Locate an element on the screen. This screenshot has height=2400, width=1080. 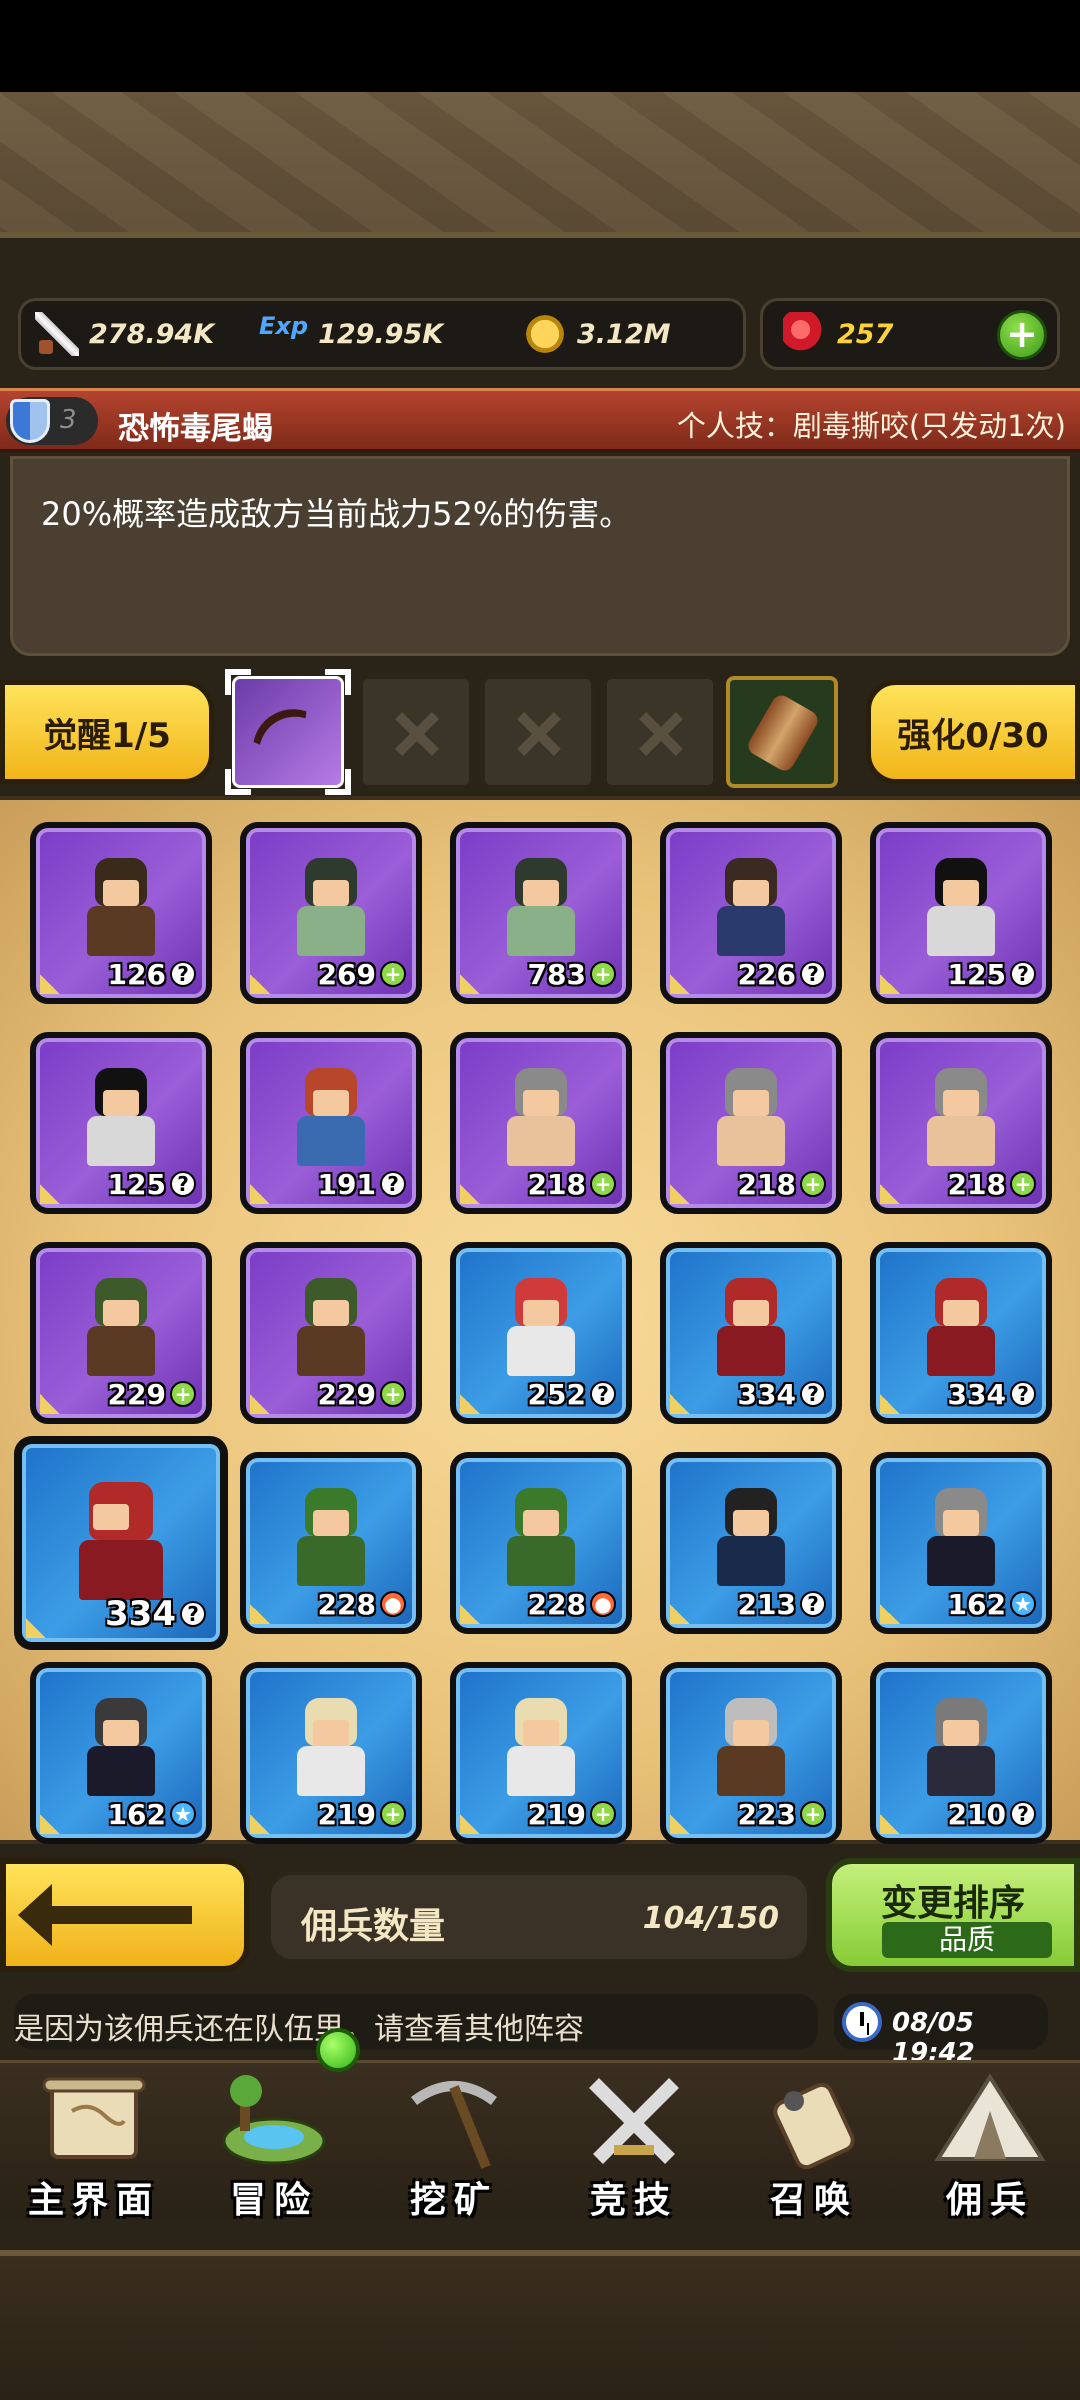
hero-card: 252? is located at coordinates (541, 1333).